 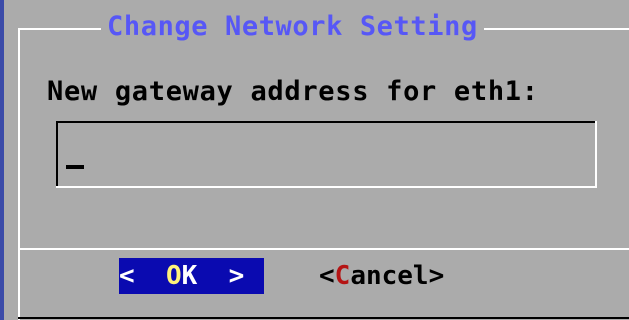 I want to click on ok-button: < OK >, so click(x=191, y=276).